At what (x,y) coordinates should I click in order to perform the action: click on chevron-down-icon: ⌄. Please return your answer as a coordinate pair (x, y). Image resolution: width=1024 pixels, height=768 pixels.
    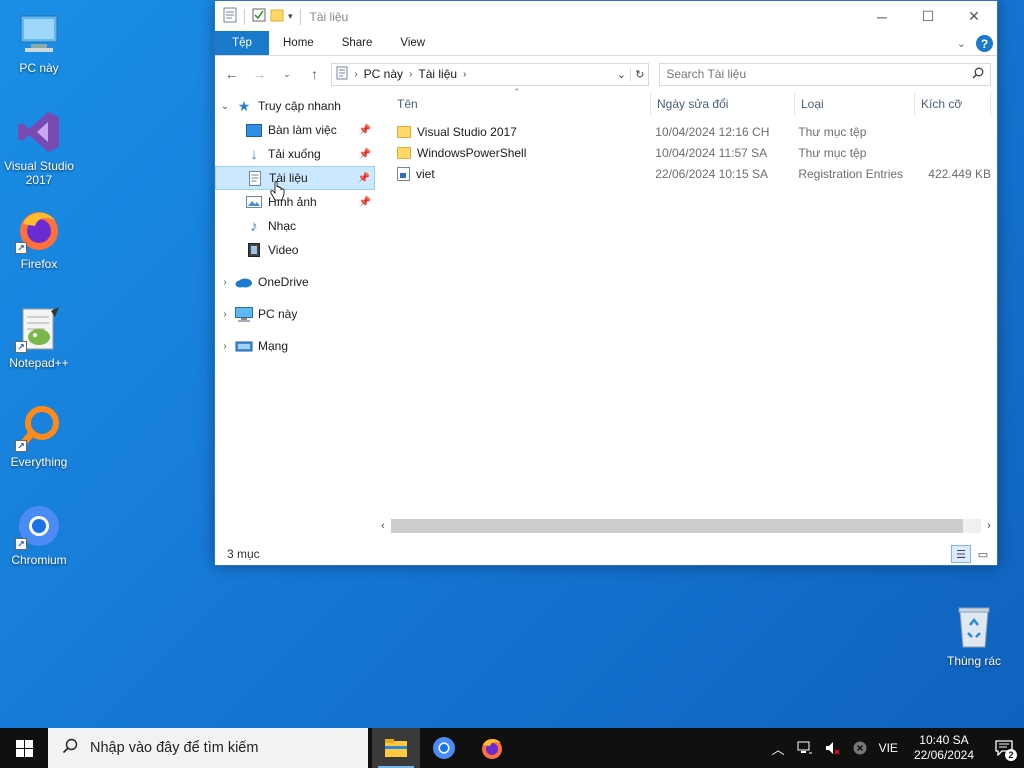
    Looking at the image, I should click on (225, 106).